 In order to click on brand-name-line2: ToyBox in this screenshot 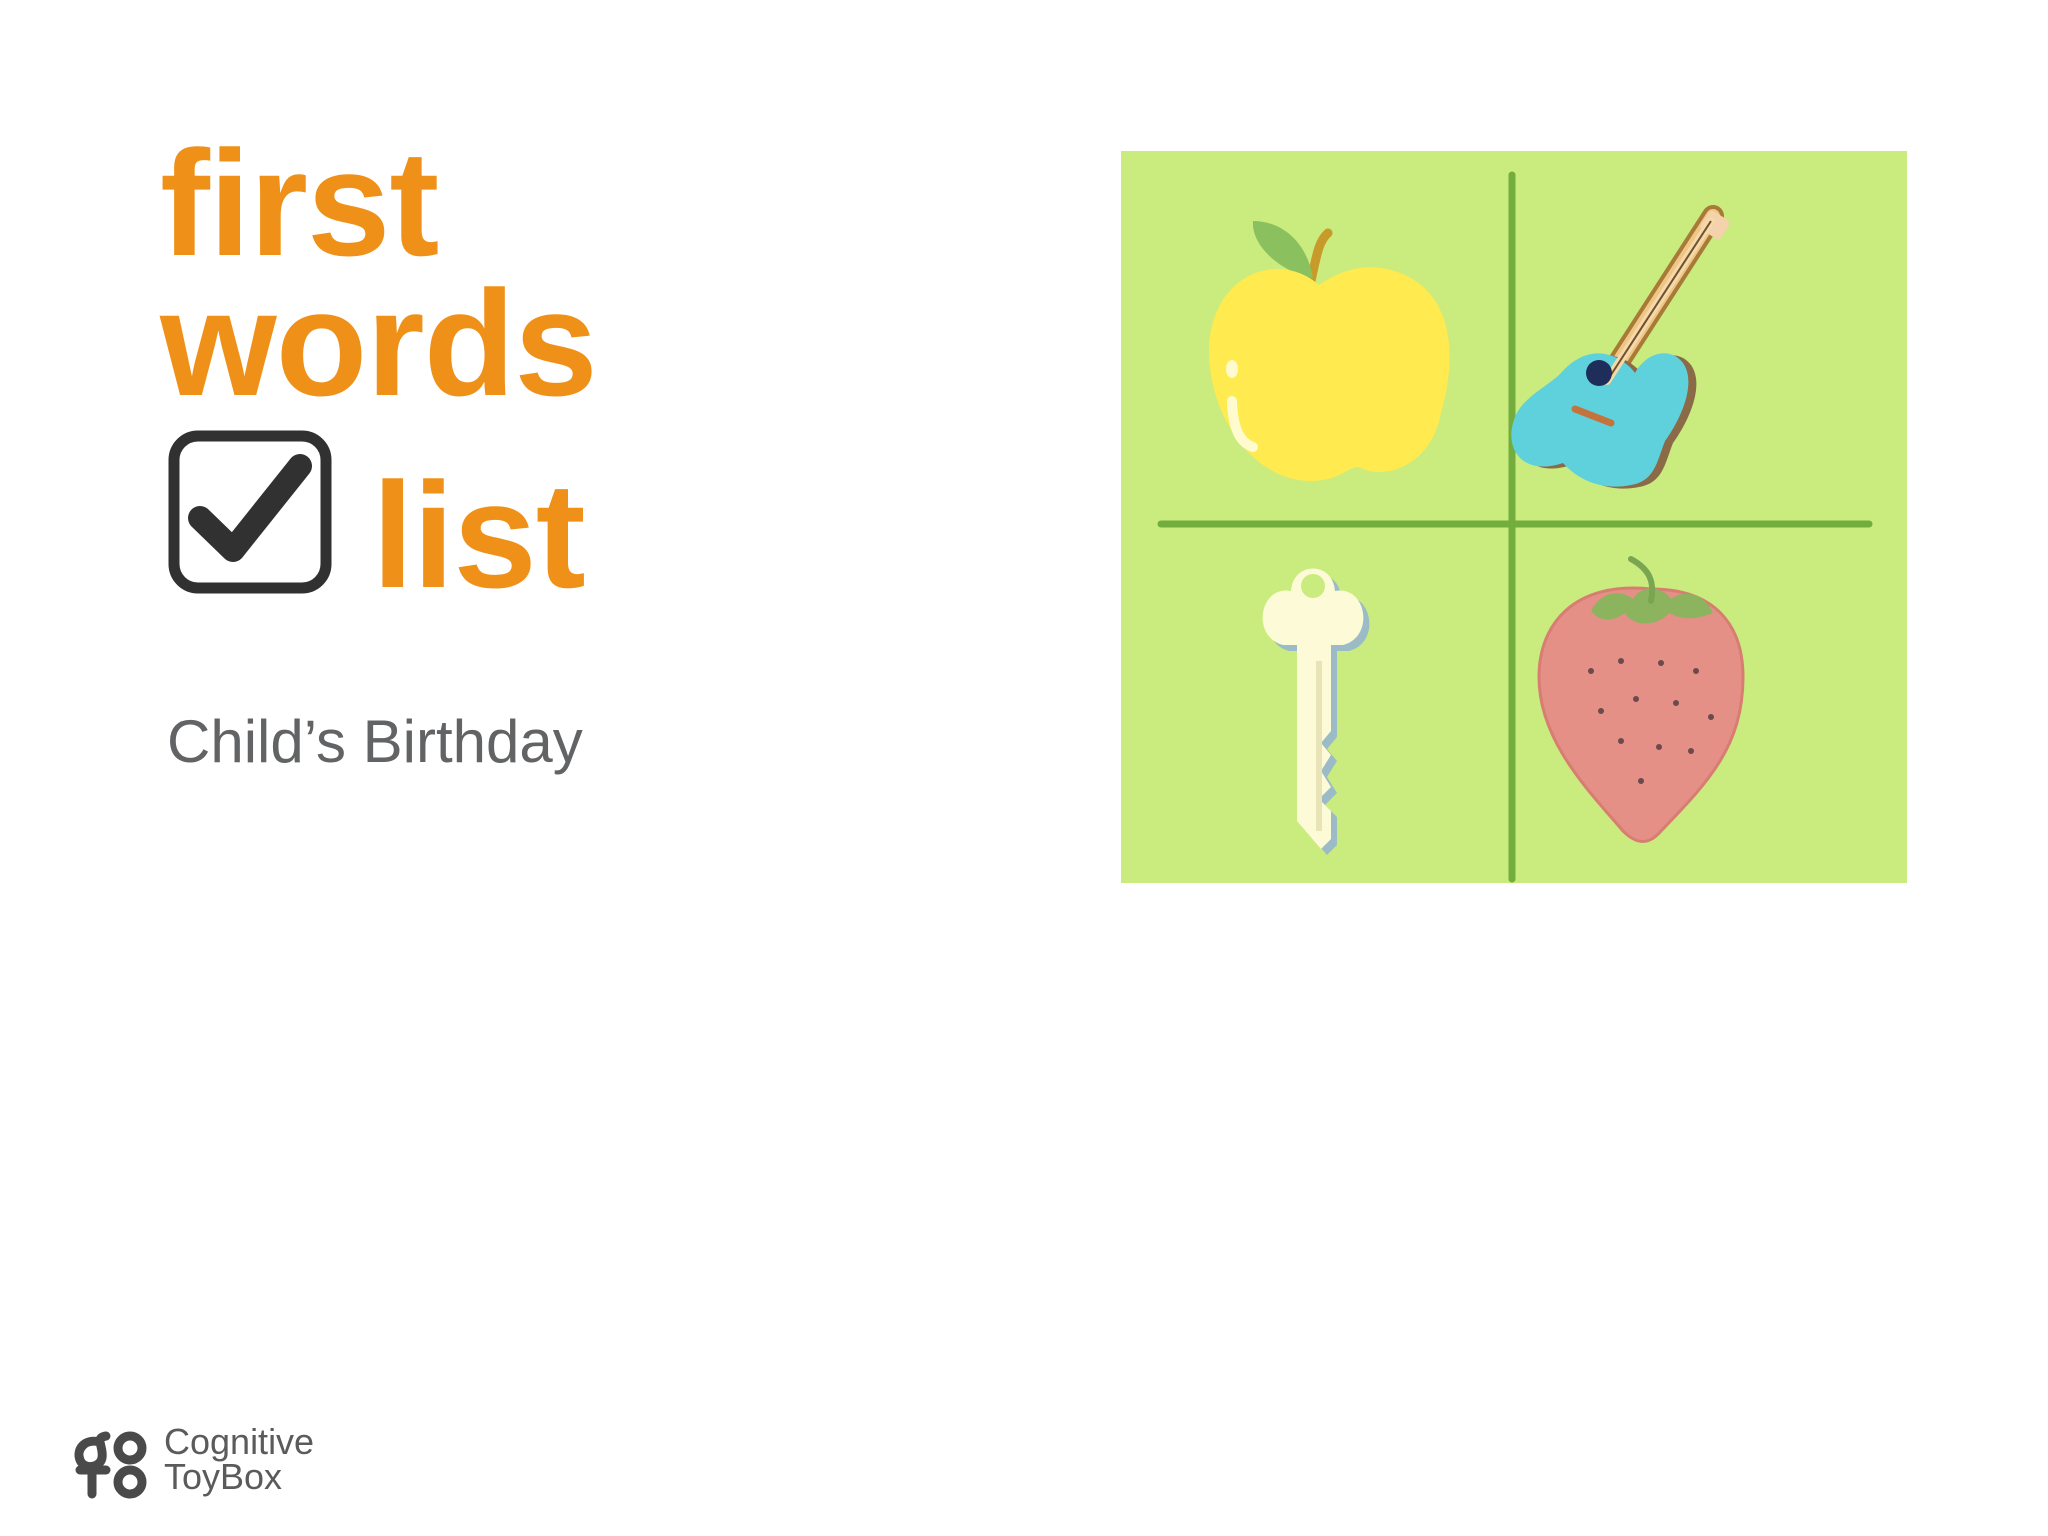, I will do `click(223, 1476)`.